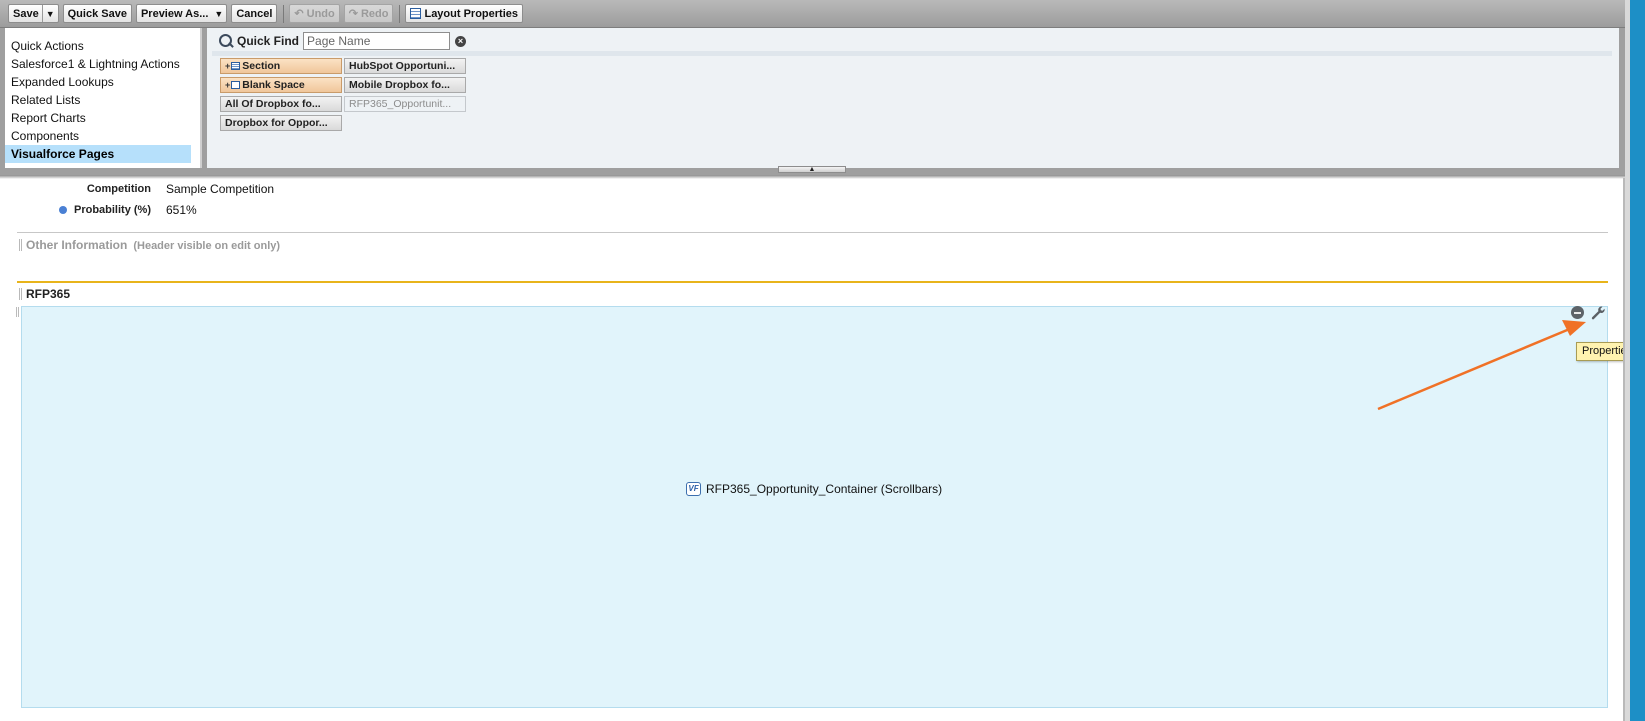 This screenshot has height=721, width=1645. Describe the element at coordinates (220, 189) in the screenshot. I see `field-value: Sample Competition` at that location.